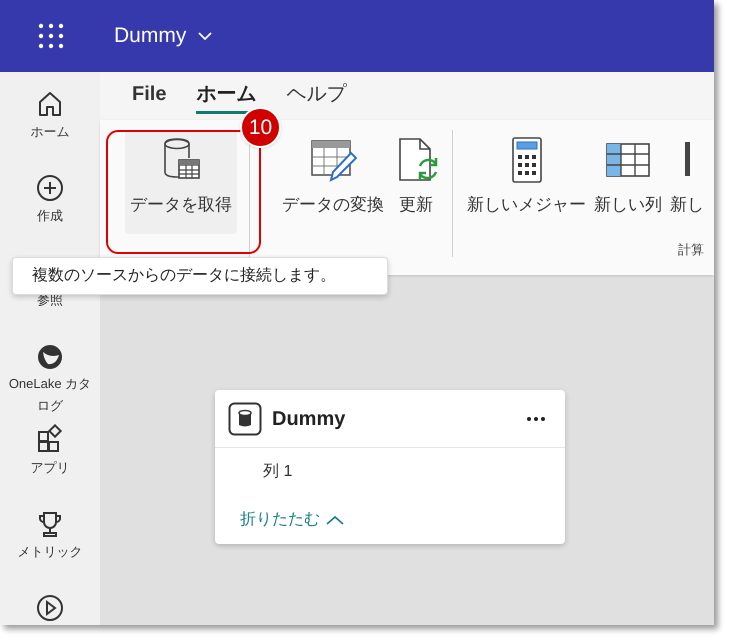 The width and height of the screenshot is (729, 639). Describe the element at coordinates (536, 419) in the screenshot. I see `more-options-icon` at that location.